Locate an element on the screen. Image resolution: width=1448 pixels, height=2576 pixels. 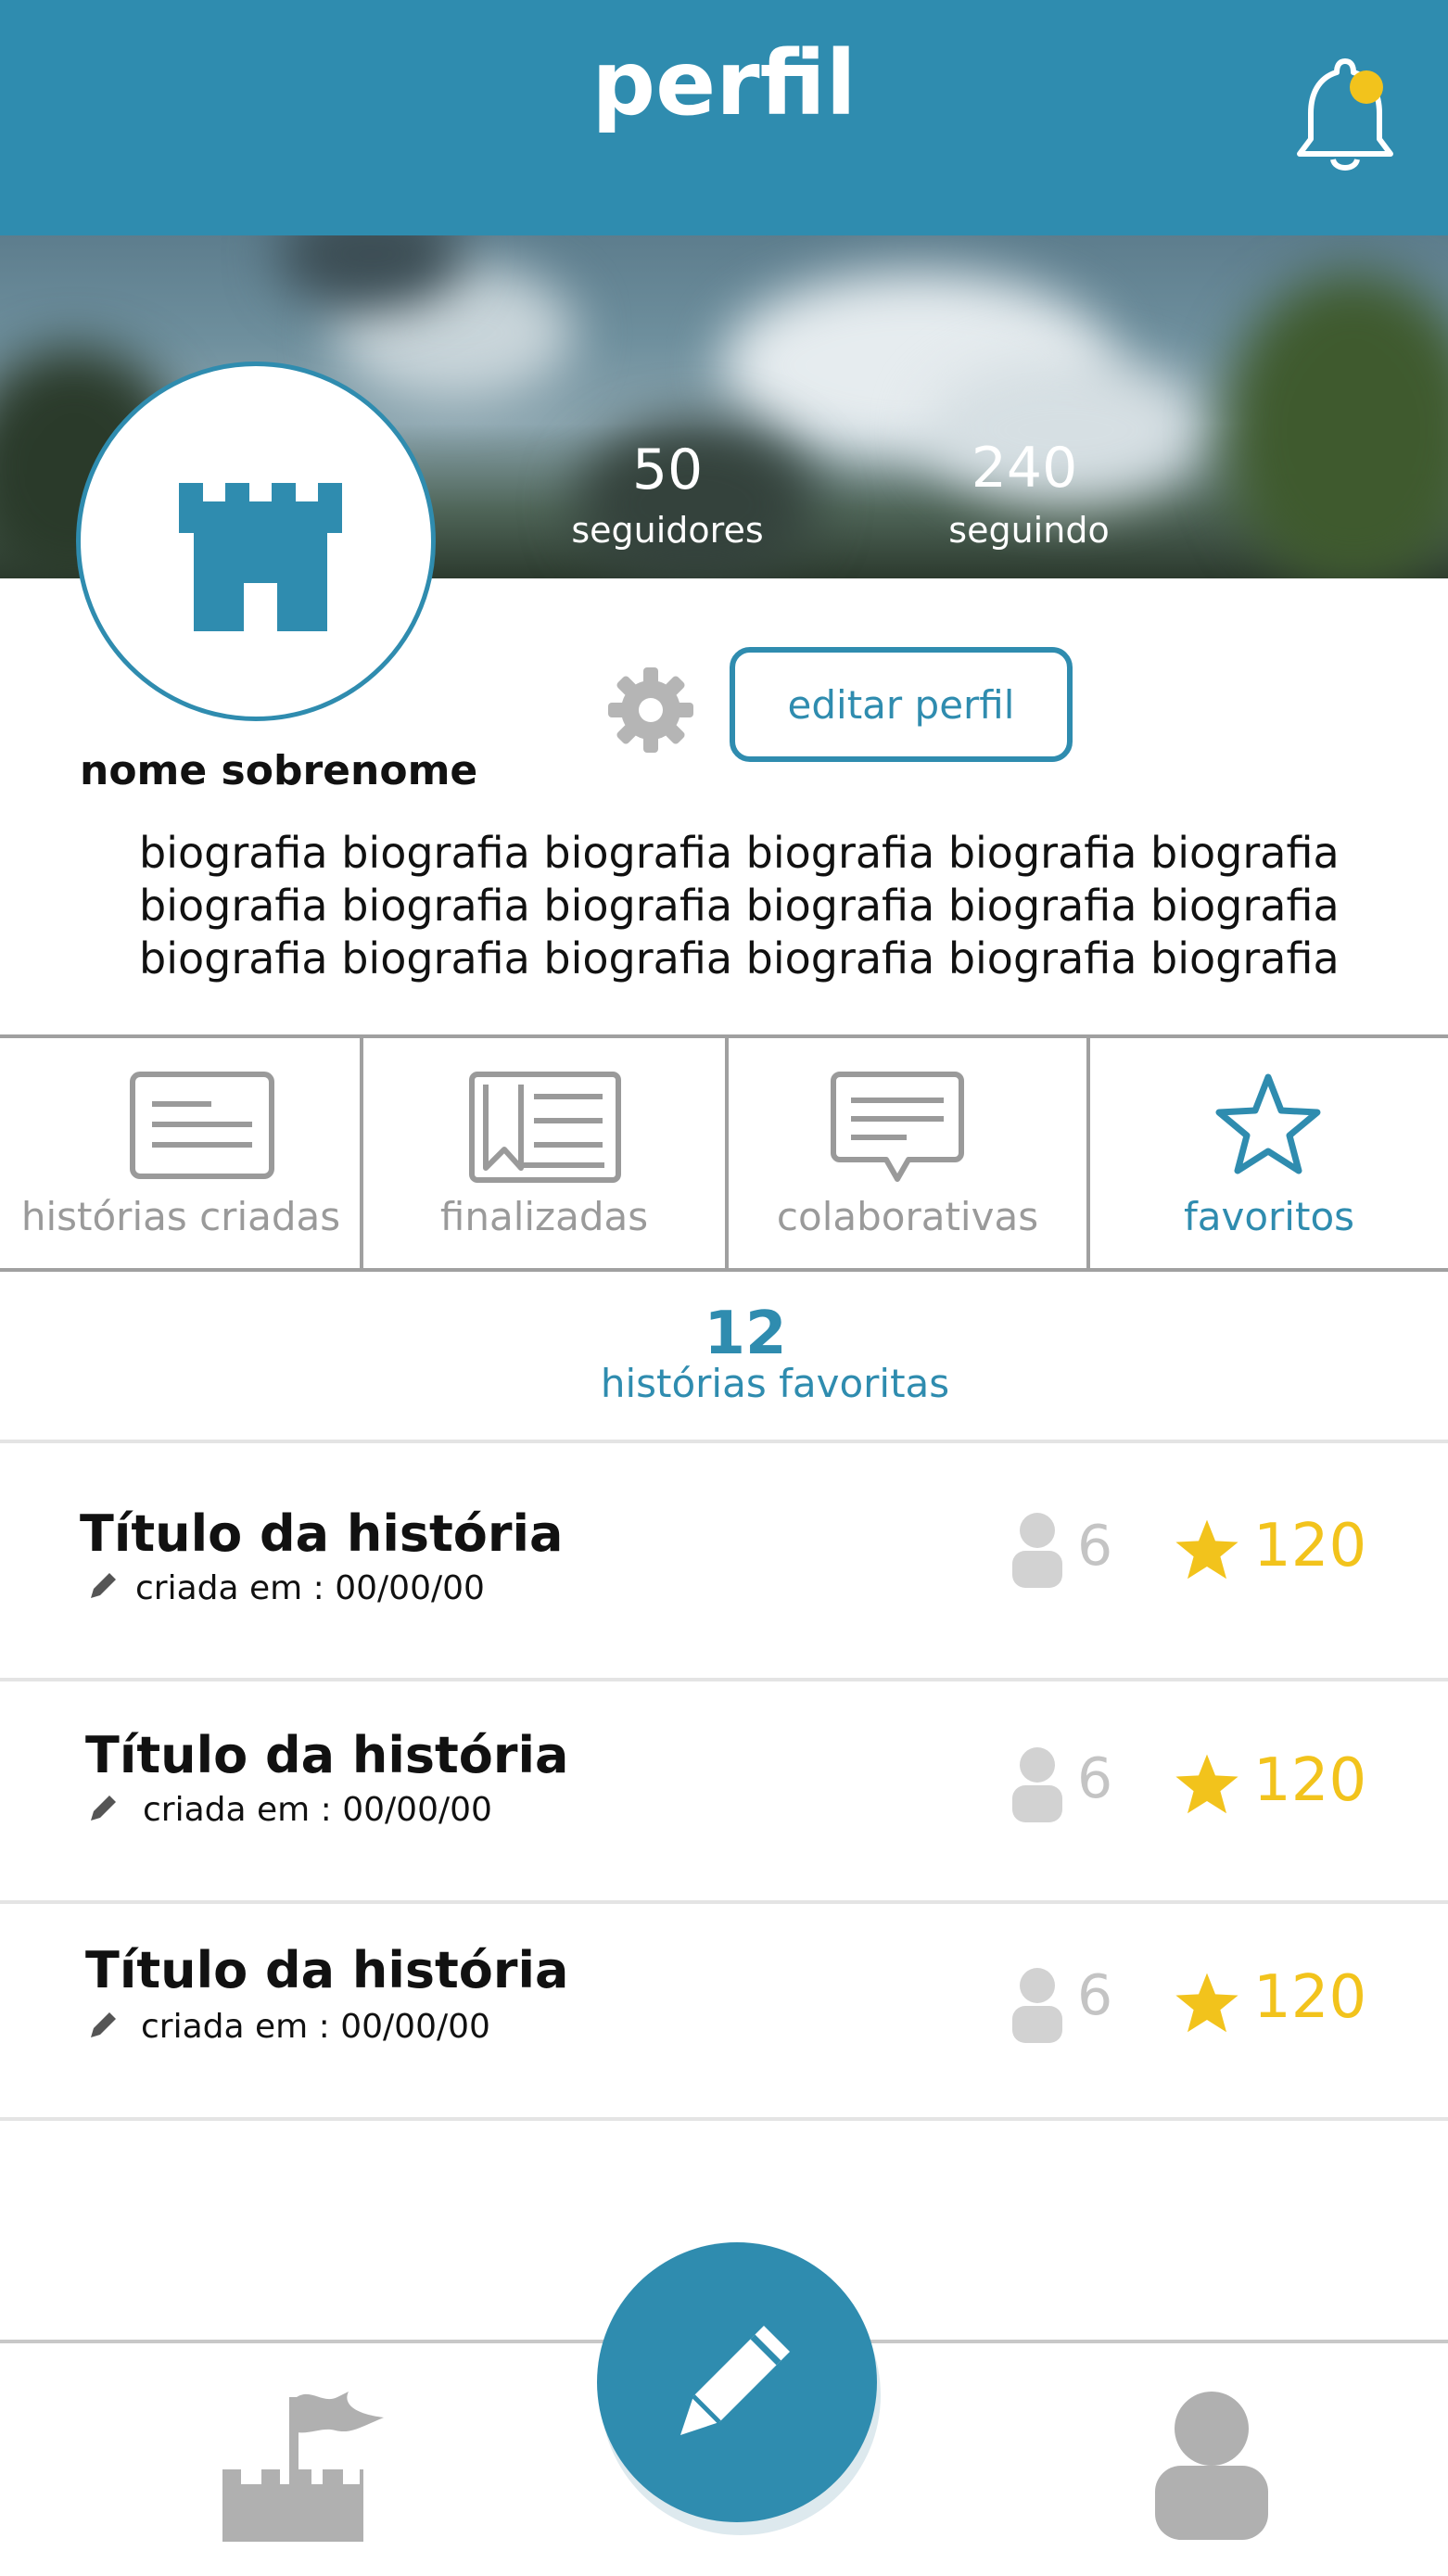
profile-name: nome sobrenome is located at coordinates (279, 770).